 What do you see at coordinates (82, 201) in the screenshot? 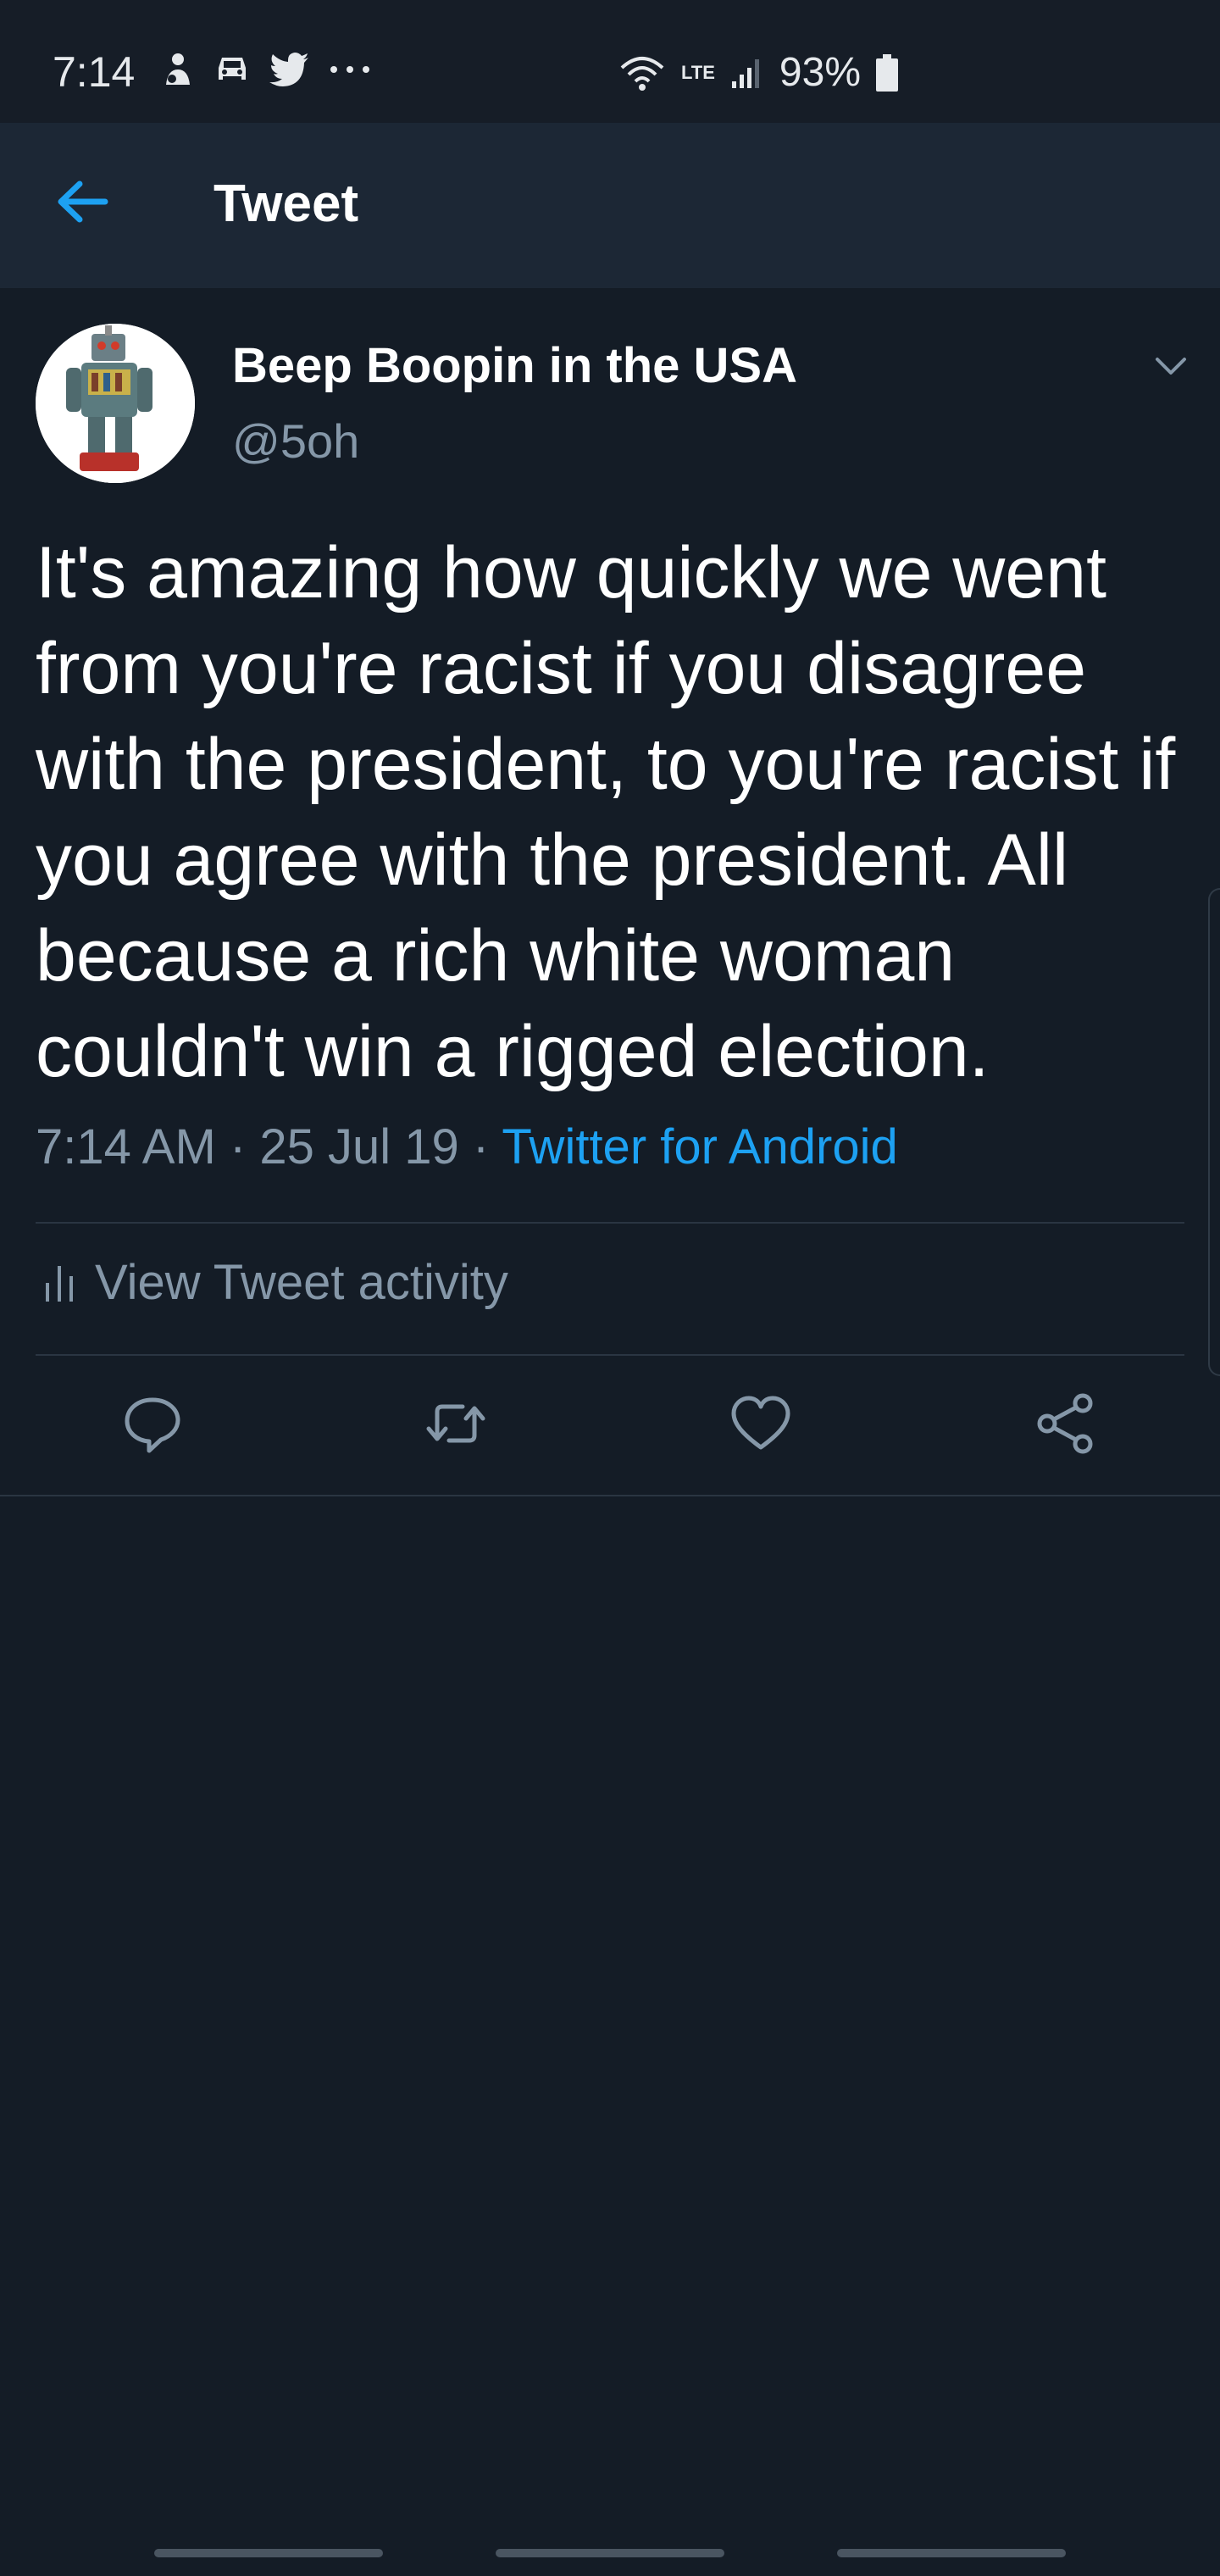
I see `back-arrow-icon` at bounding box center [82, 201].